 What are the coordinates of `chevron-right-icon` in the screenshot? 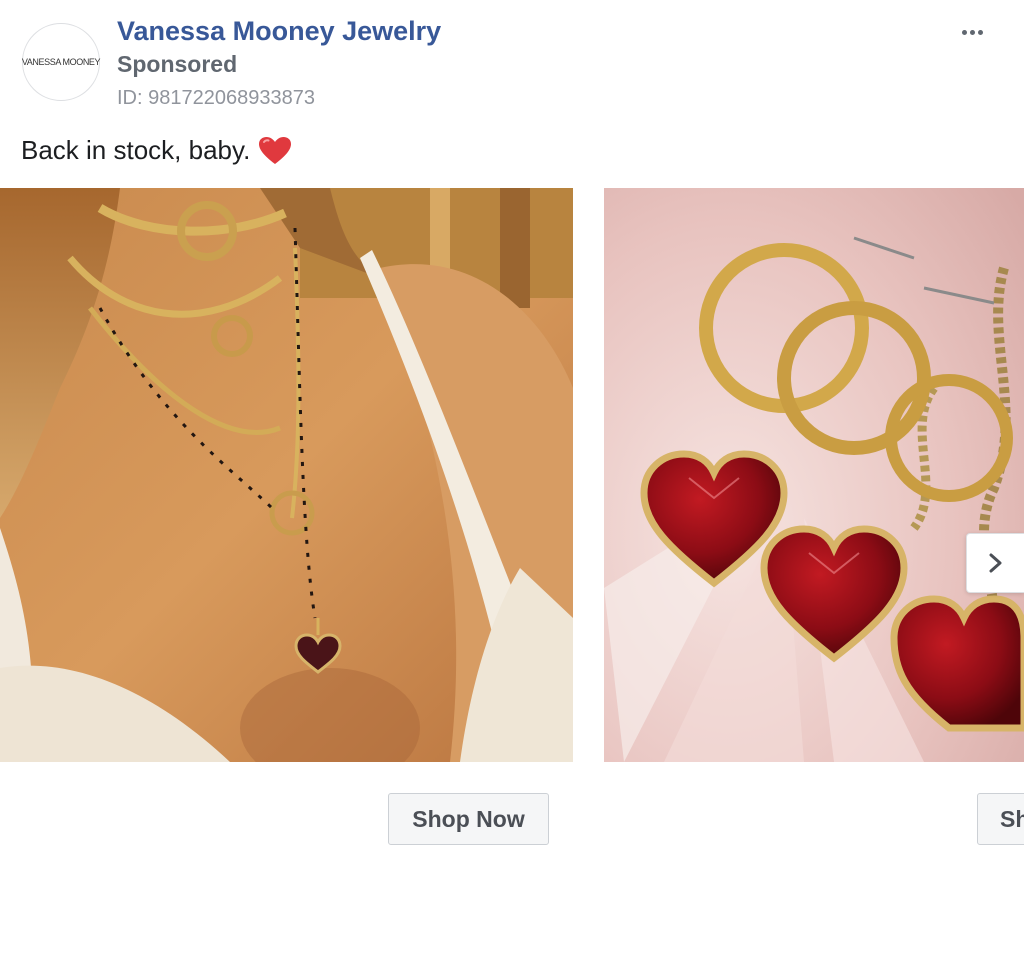 It's located at (995, 563).